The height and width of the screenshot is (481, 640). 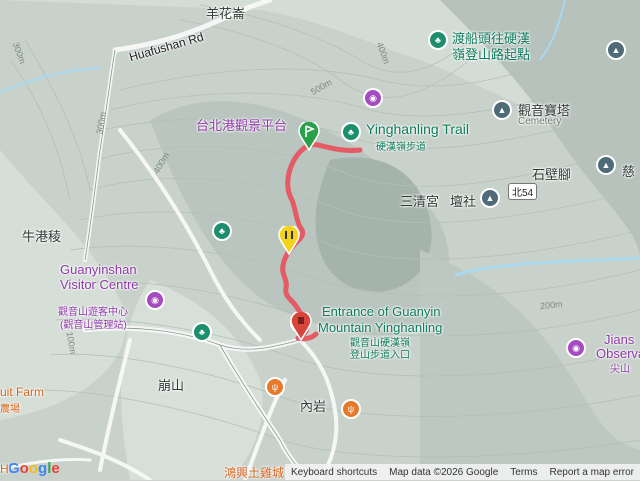 What do you see at coordinates (463, 201) in the screenshot?
I see `place-tanshe: 壇社` at bounding box center [463, 201].